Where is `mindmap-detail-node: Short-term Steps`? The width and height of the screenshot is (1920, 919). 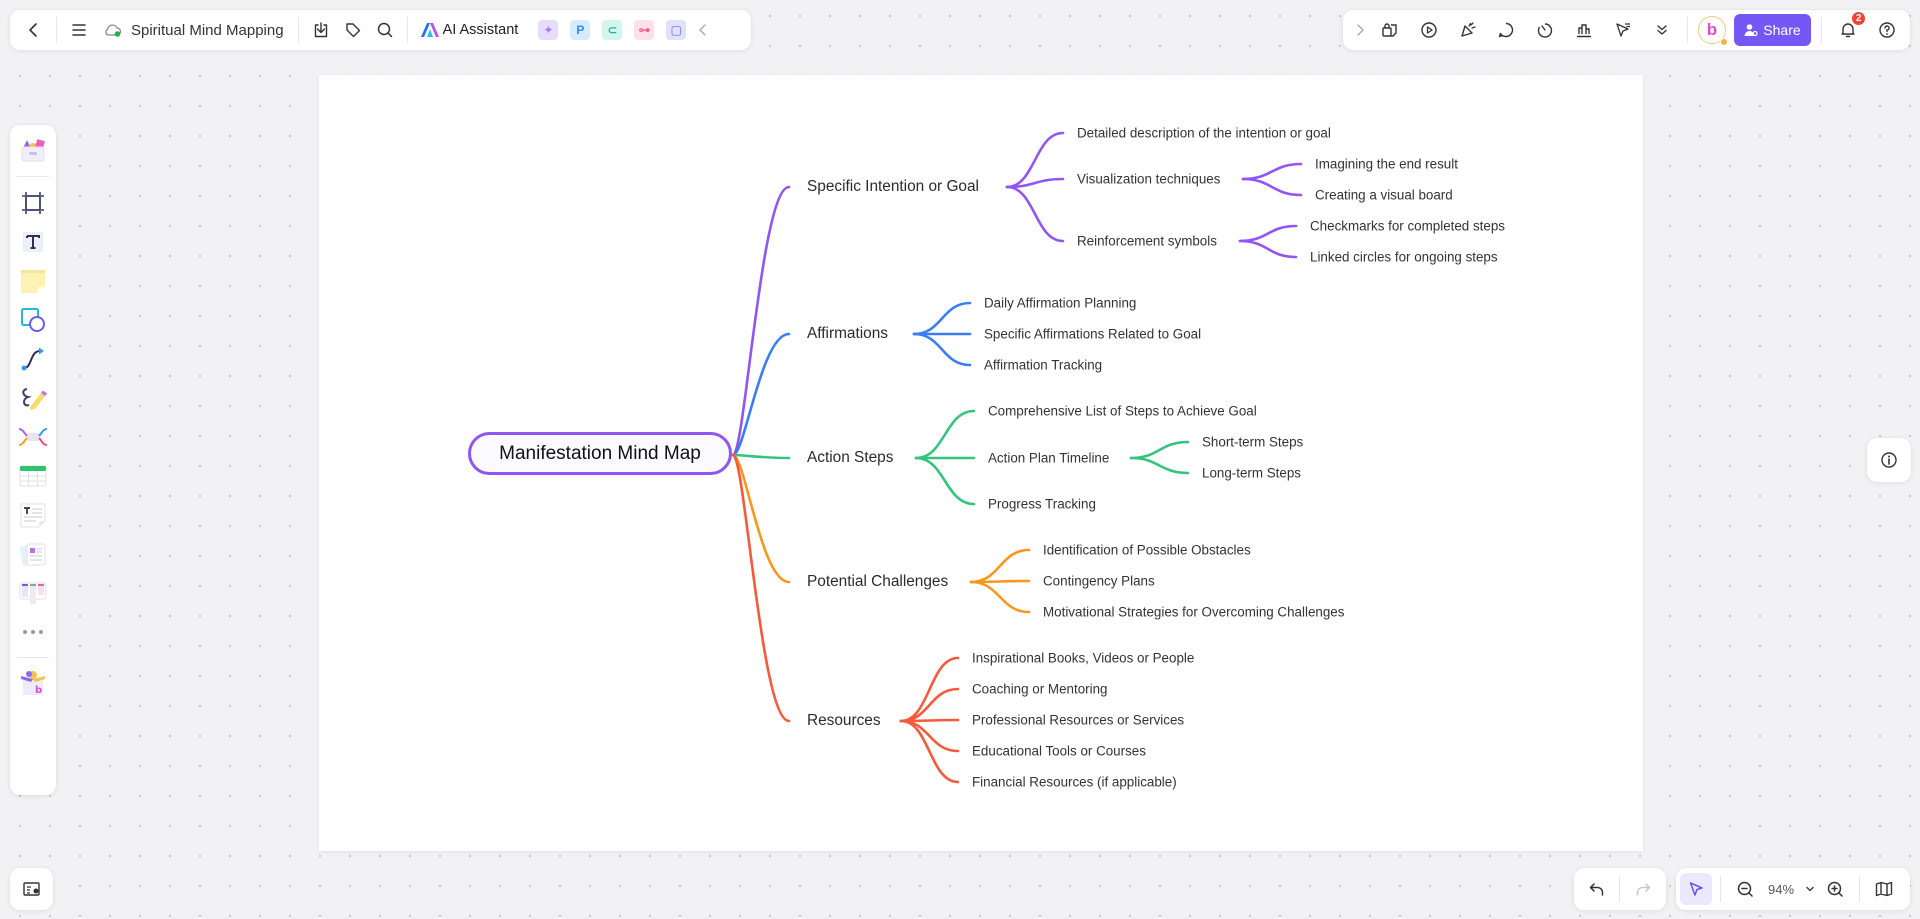
mindmap-detail-node: Short-term Steps is located at coordinates (1252, 442).